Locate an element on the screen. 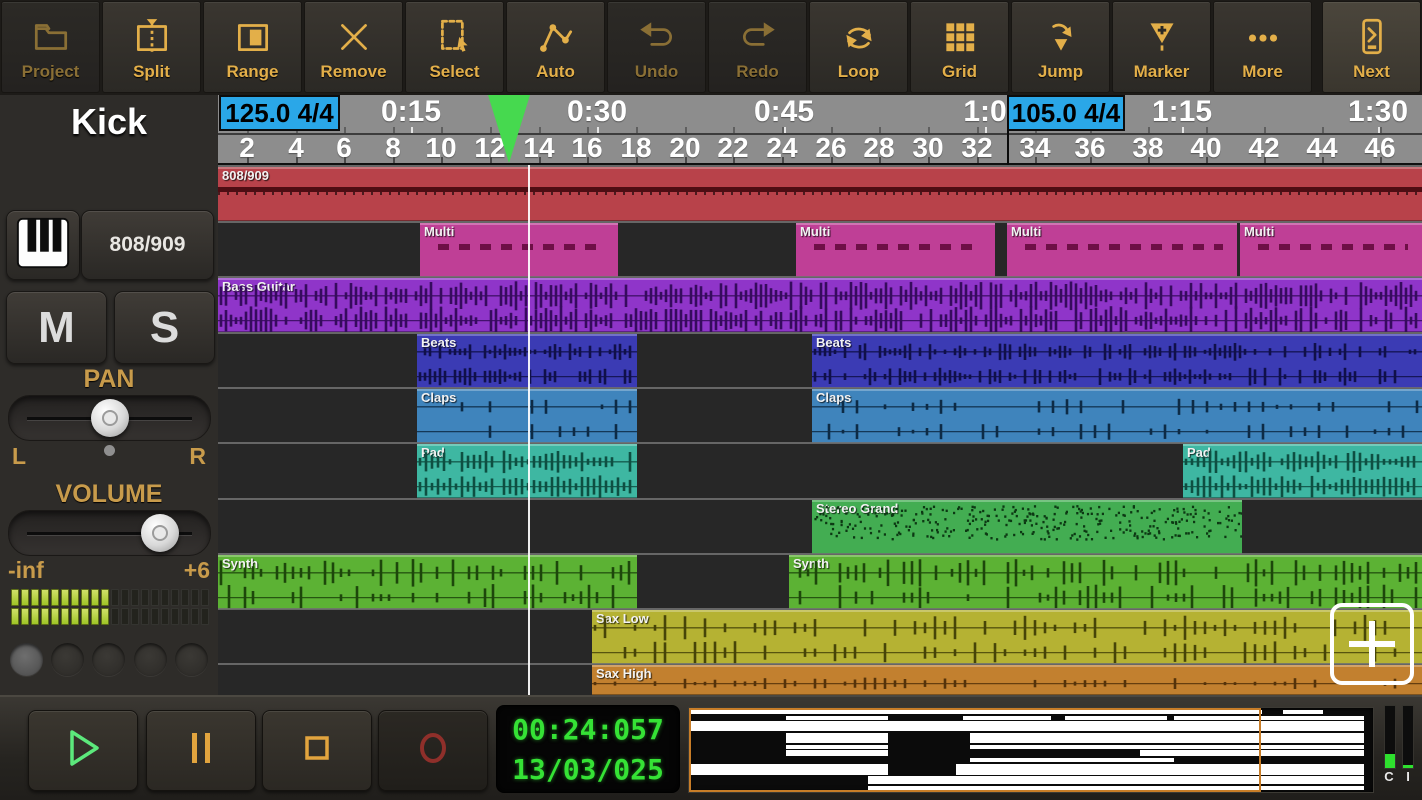 Image resolution: width=1422 pixels, height=800 pixels. play-button is located at coordinates (83, 750).